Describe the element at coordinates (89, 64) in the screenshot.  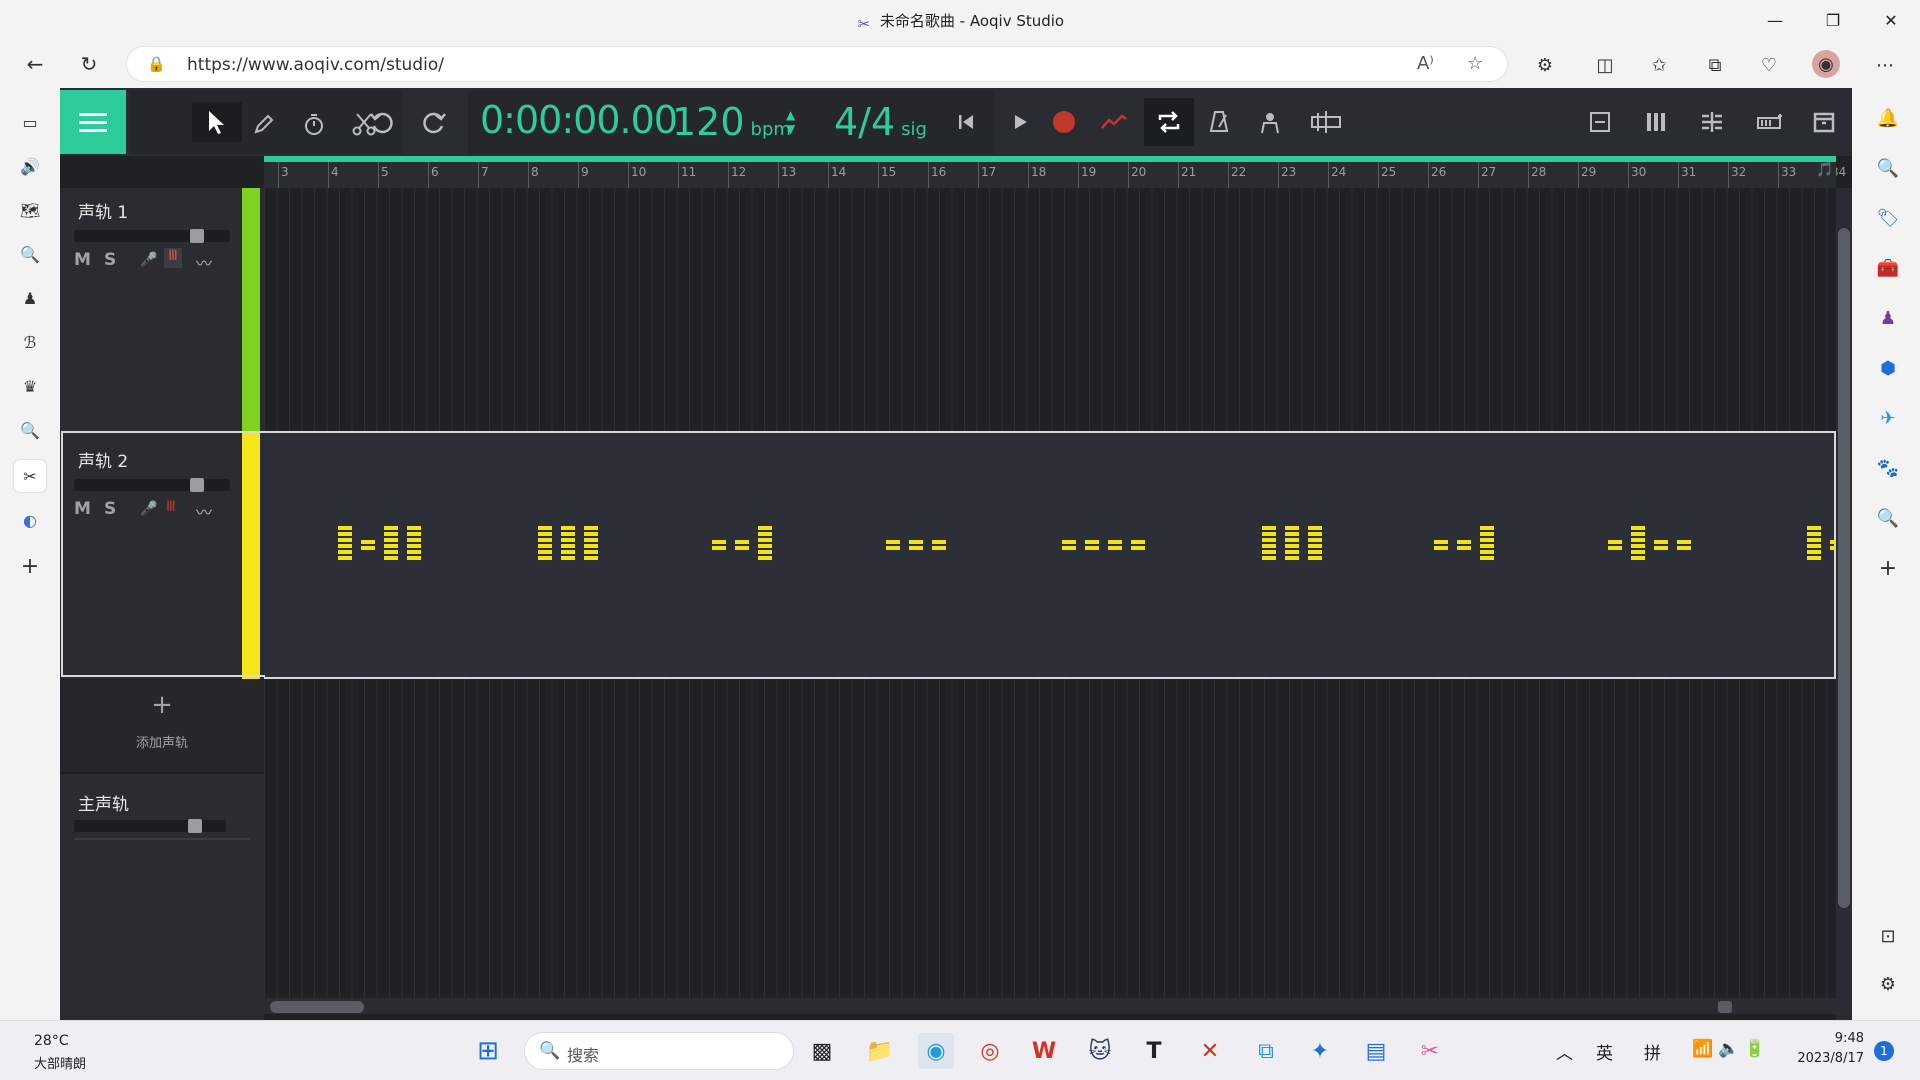
I see `refresh-button: ↻` at that location.